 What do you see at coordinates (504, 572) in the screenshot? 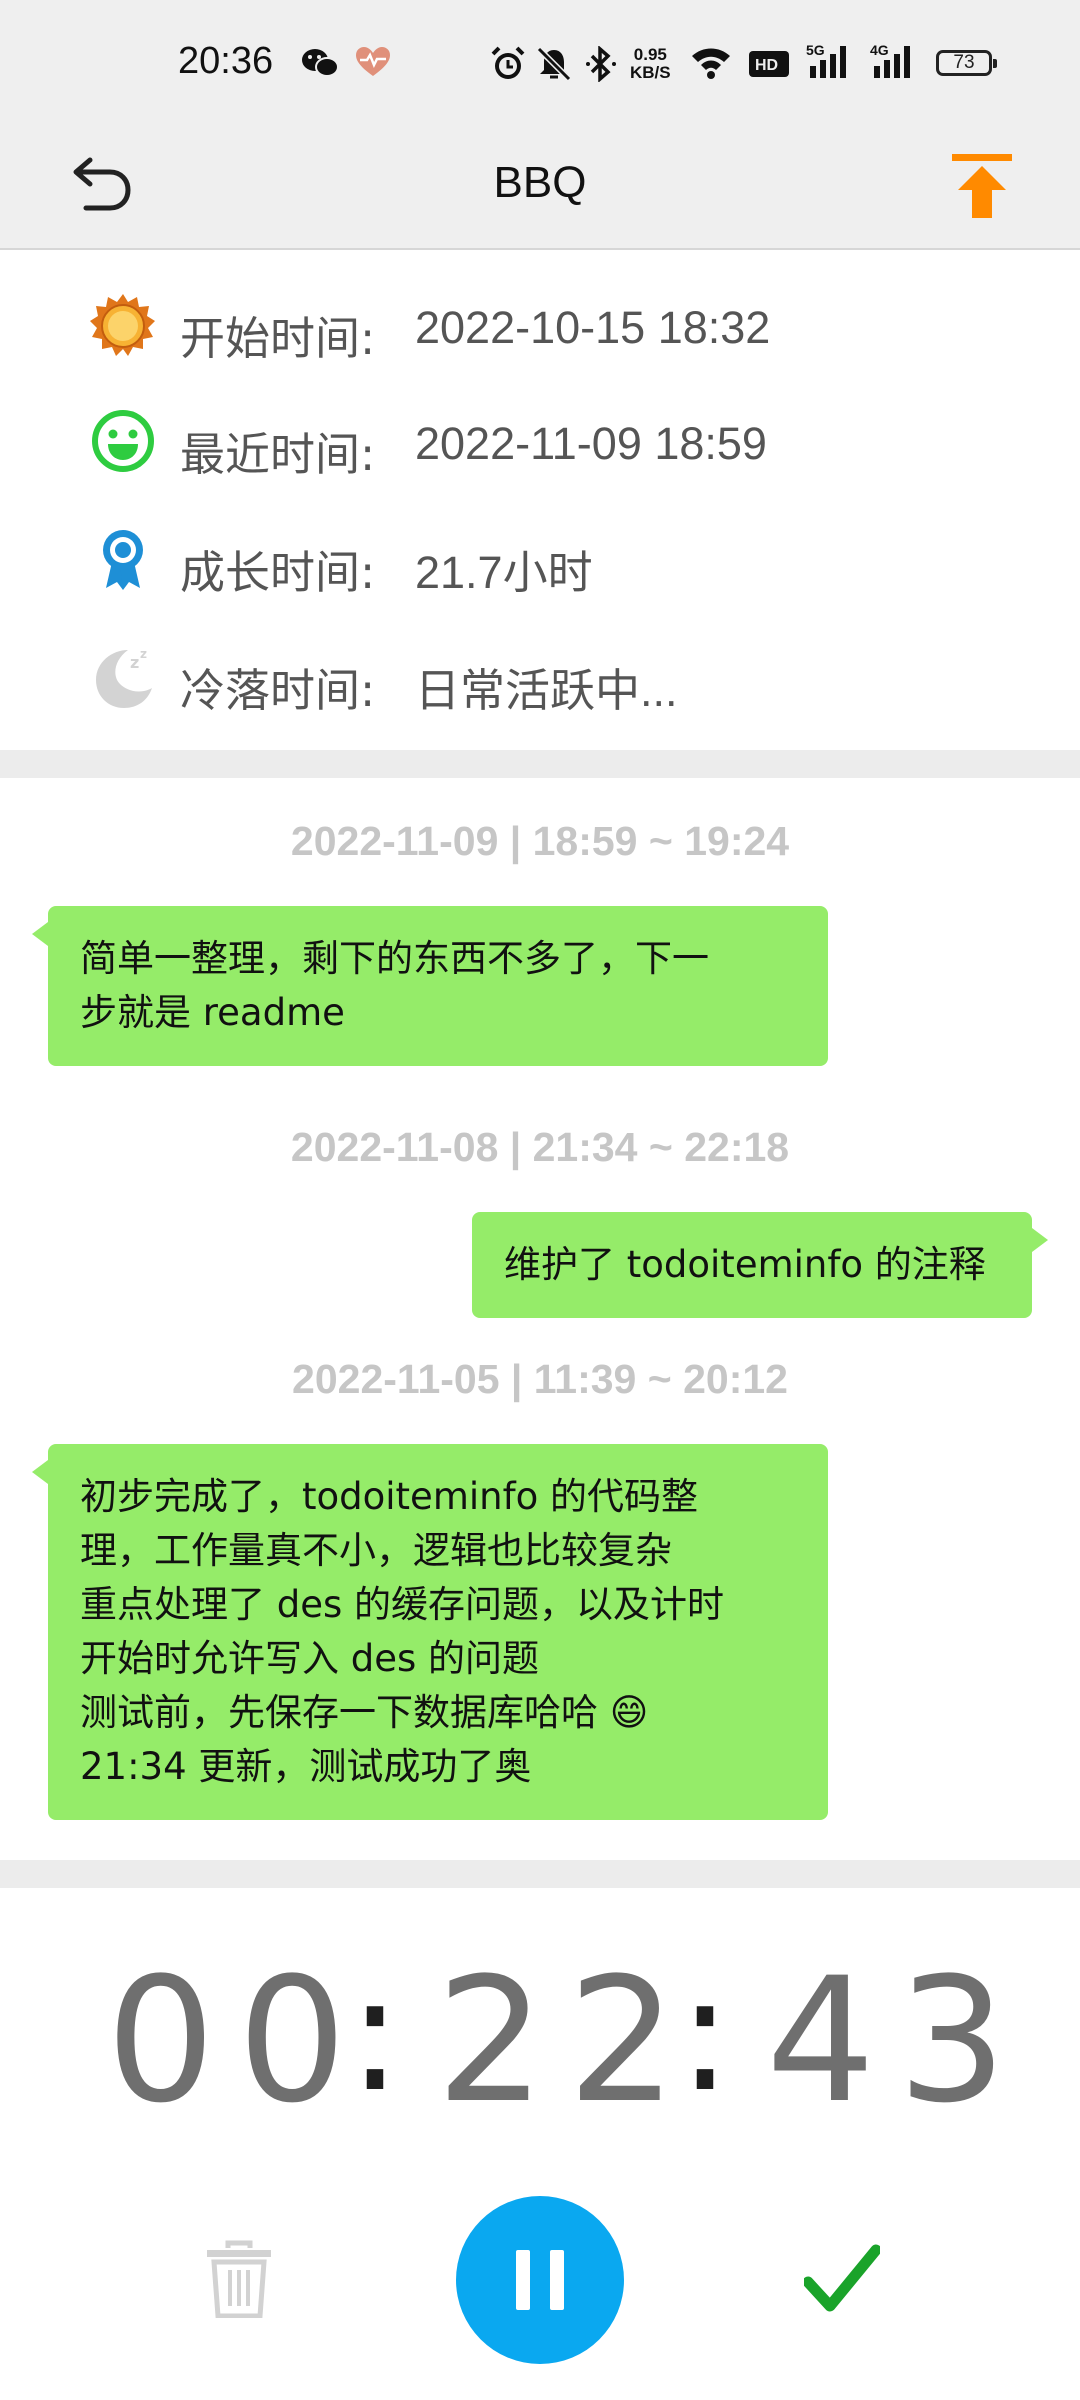
I see `growth-time-value: 21.7小时` at bounding box center [504, 572].